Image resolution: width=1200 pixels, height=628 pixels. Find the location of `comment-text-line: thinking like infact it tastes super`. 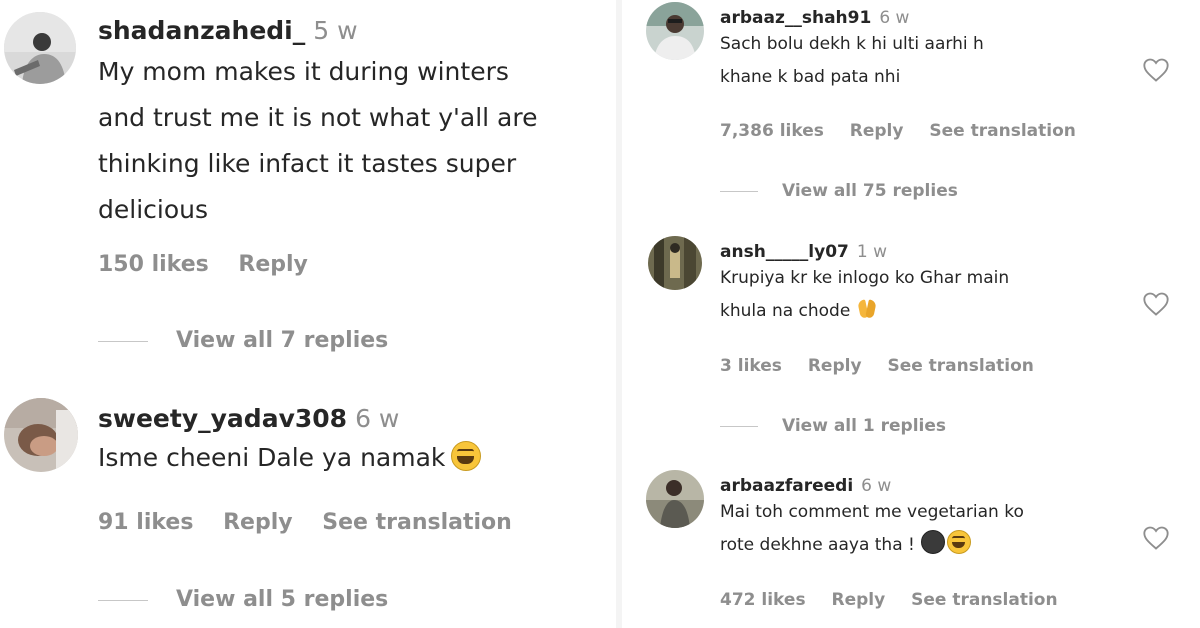

comment-text-line: thinking like infact it tastes super is located at coordinates (307, 163).